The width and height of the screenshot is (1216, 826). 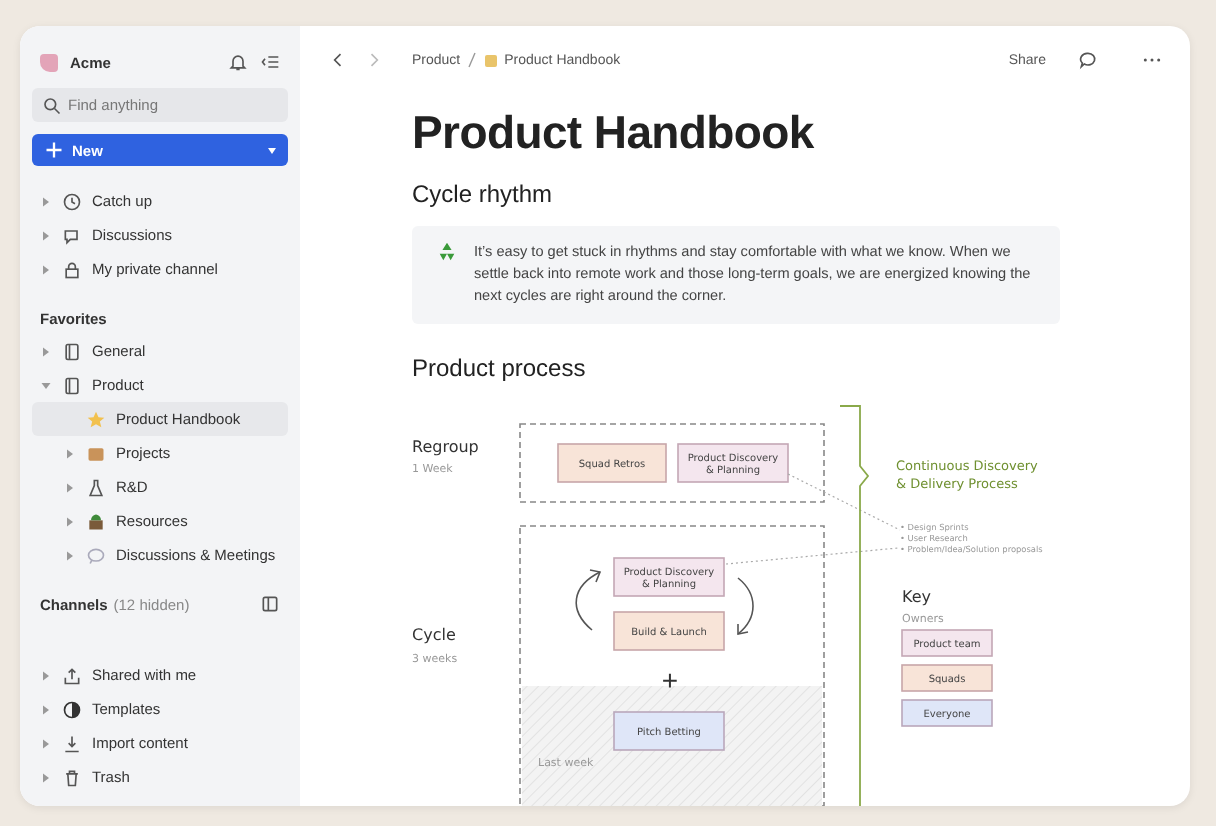 What do you see at coordinates (72, 675) in the screenshot?
I see `upload-icon` at bounding box center [72, 675].